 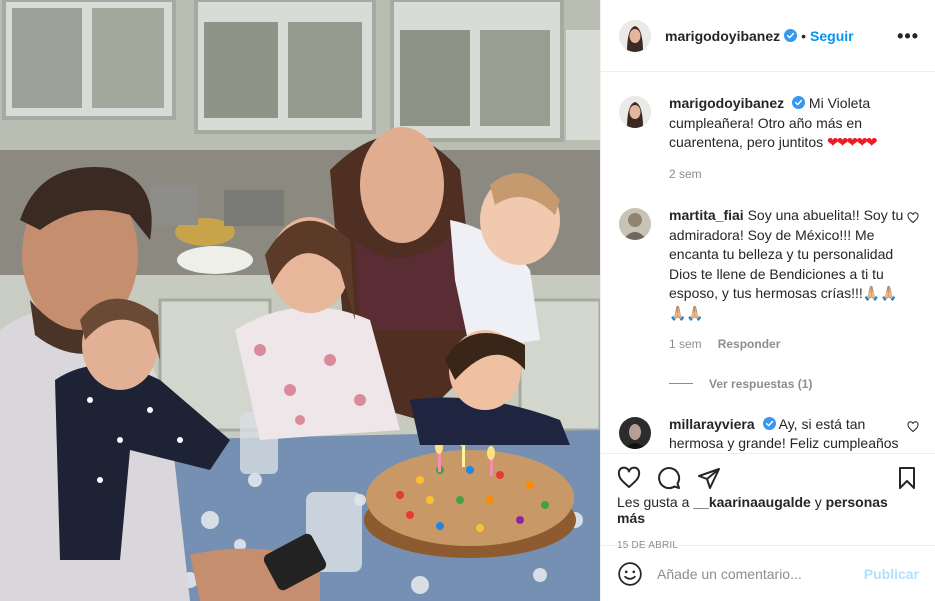 What do you see at coordinates (726, 103) in the screenshot?
I see `caption-username: marigodoyibanez` at bounding box center [726, 103].